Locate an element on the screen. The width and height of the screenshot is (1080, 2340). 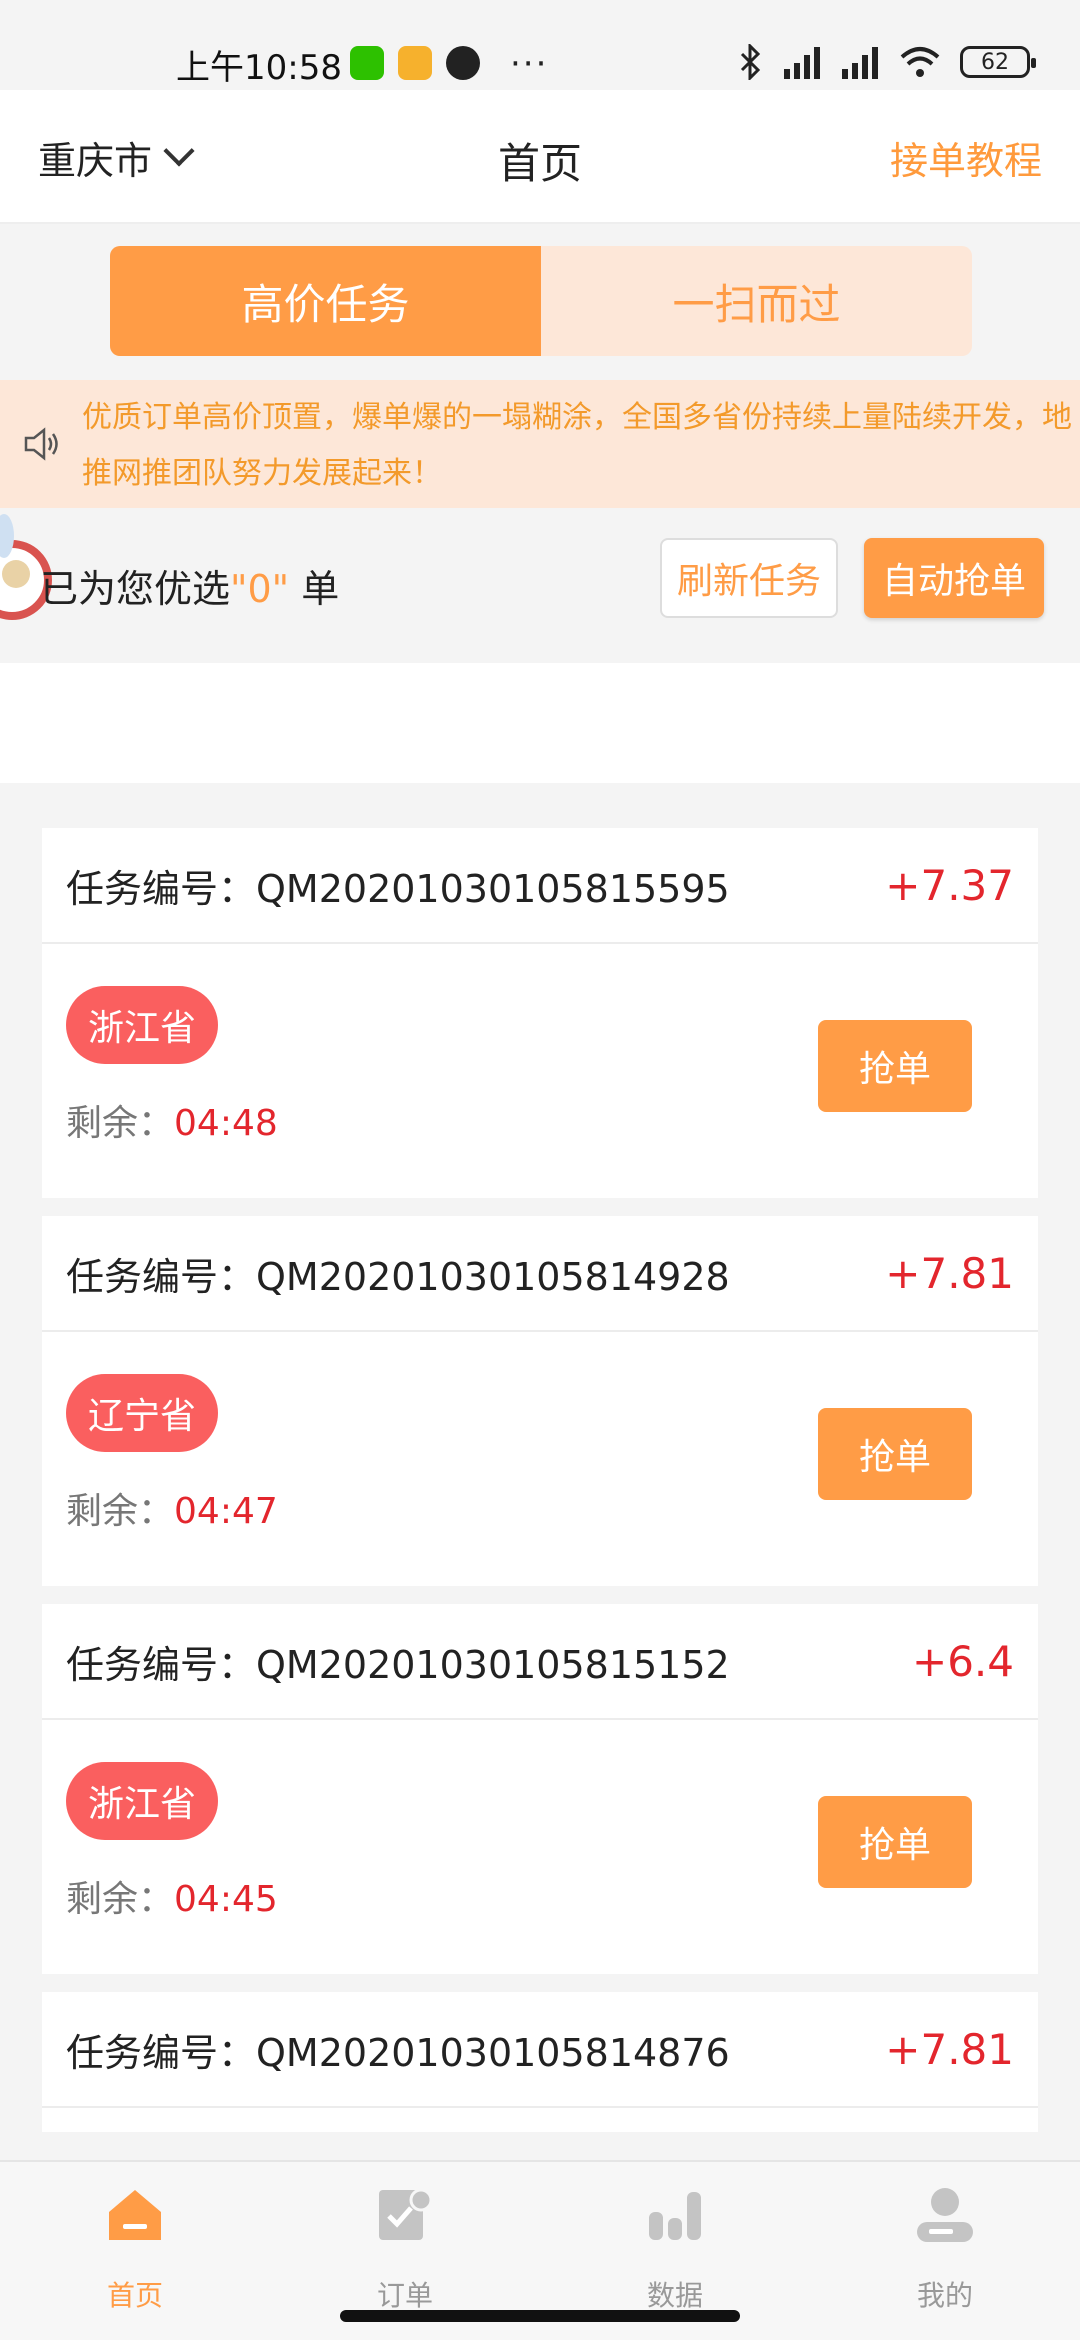
data-icon is located at coordinates (675, 2216).